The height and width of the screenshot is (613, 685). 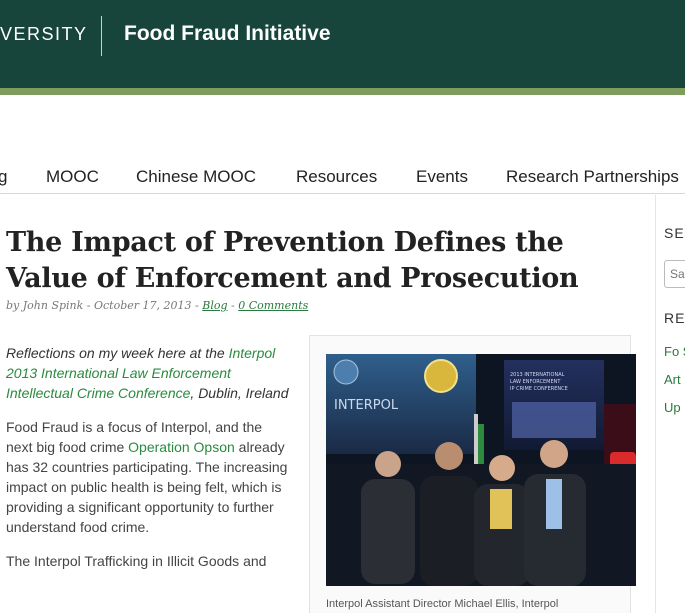 I want to click on nav-item-research-partnerships: Research Partnerships, so click(x=592, y=177).